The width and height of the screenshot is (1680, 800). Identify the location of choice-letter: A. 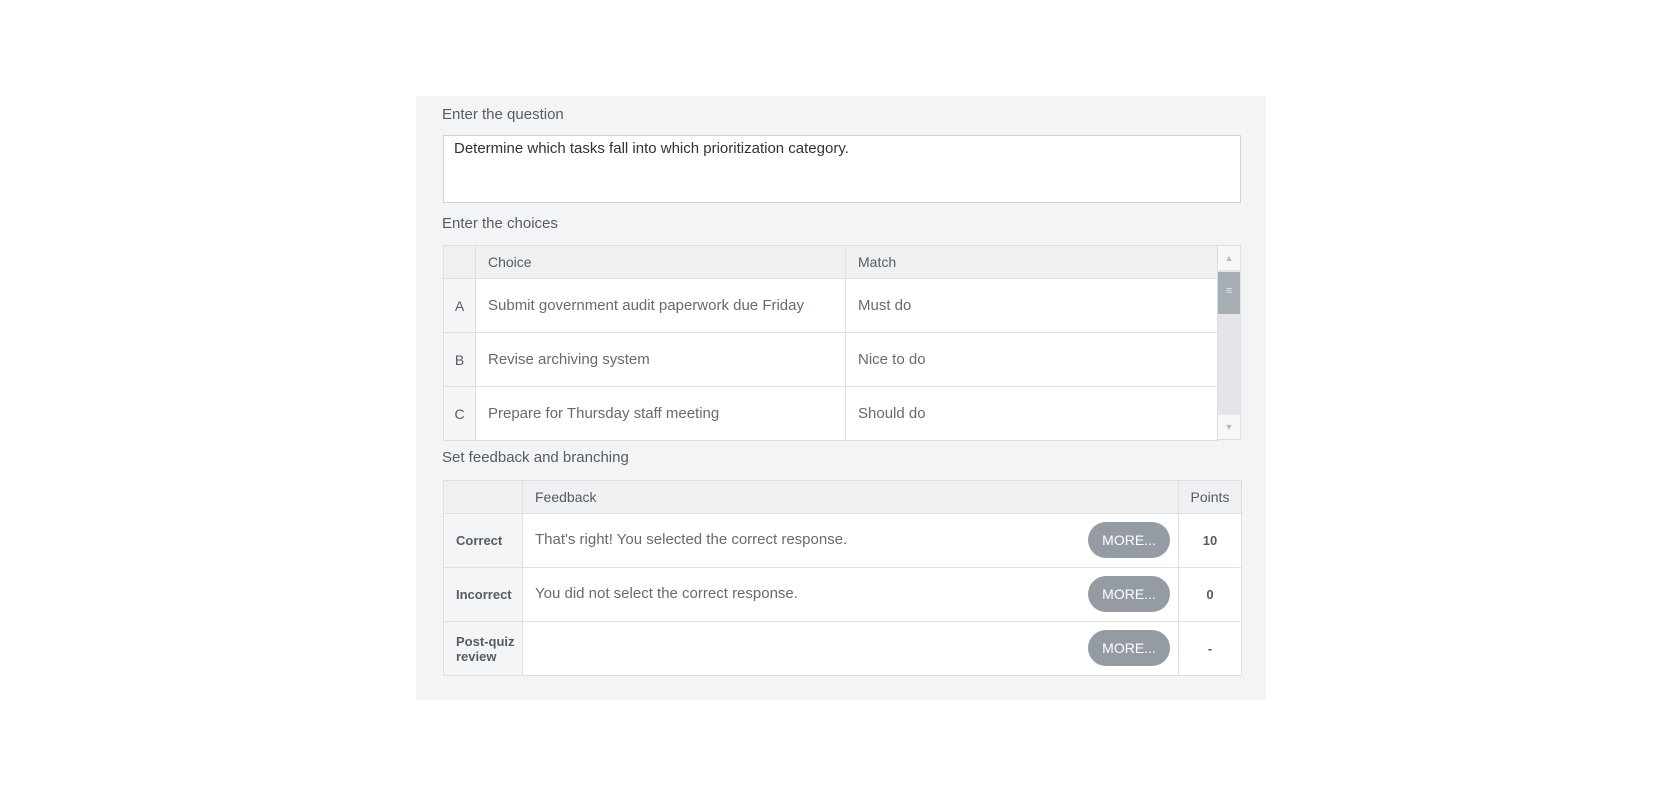
(459, 305).